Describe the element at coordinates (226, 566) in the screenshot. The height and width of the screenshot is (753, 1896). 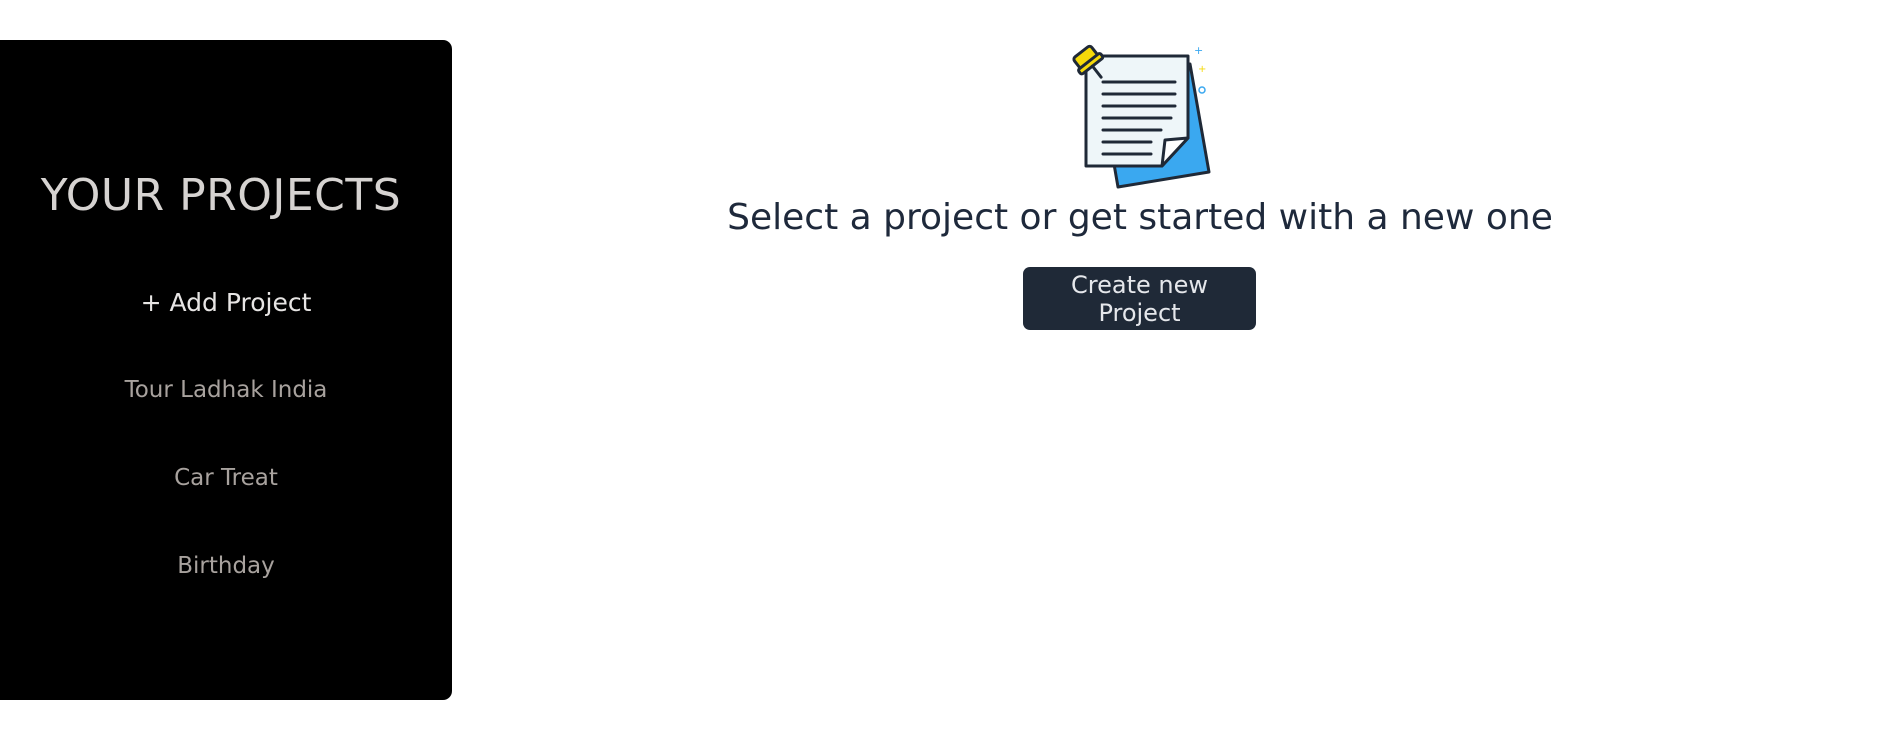
I see `project-item-birthday: Birthday` at that location.